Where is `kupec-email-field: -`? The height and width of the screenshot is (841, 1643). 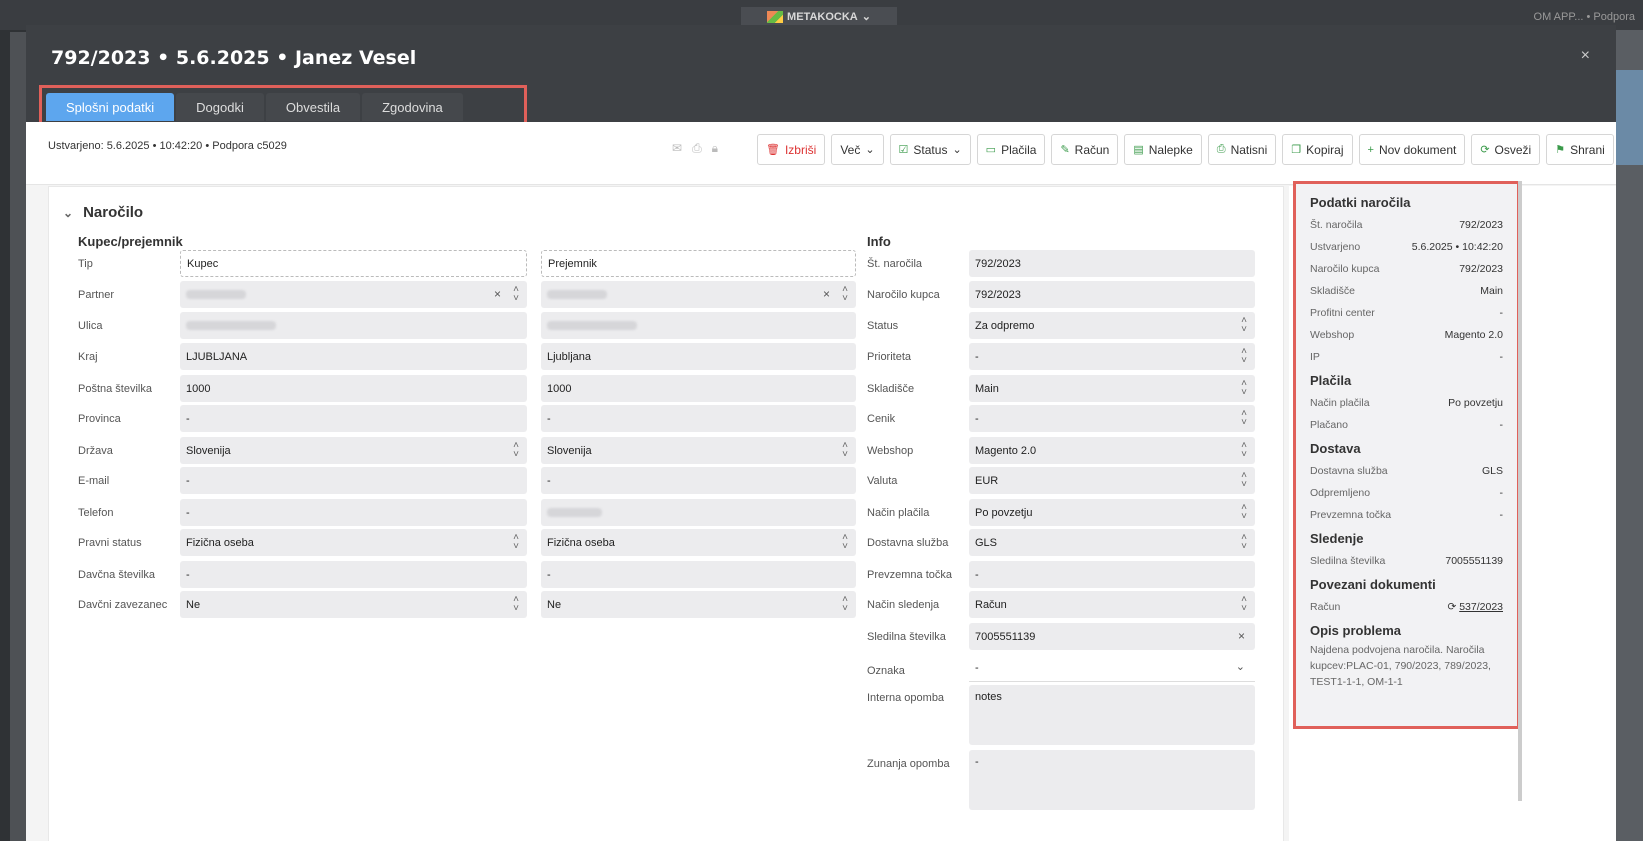 kupec-email-field: - is located at coordinates (353, 480).